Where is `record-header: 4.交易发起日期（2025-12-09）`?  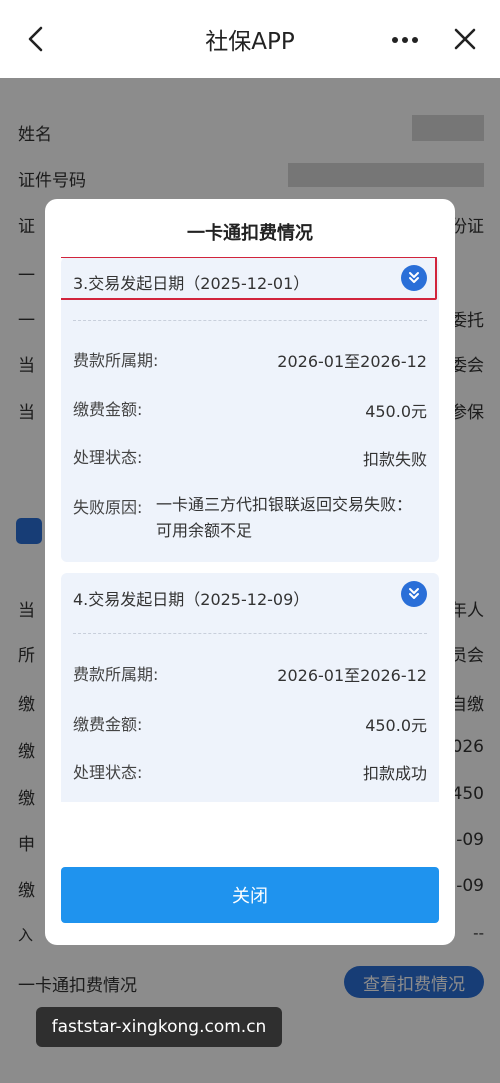 record-header: 4.交易发起日期（2025-12-09） is located at coordinates (250, 597).